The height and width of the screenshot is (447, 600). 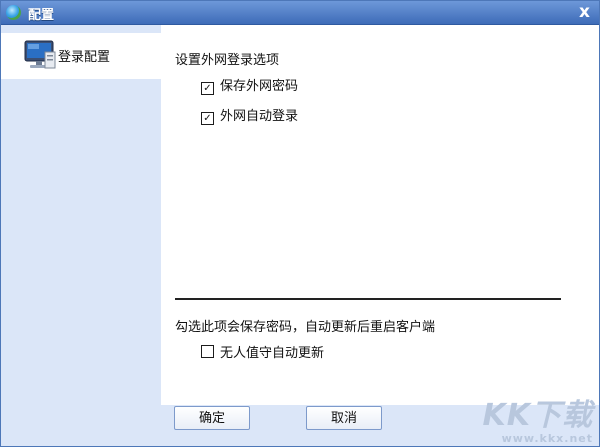 What do you see at coordinates (13, 12) in the screenshot?
I see `globe-icon` at bounding box center [13, 12].